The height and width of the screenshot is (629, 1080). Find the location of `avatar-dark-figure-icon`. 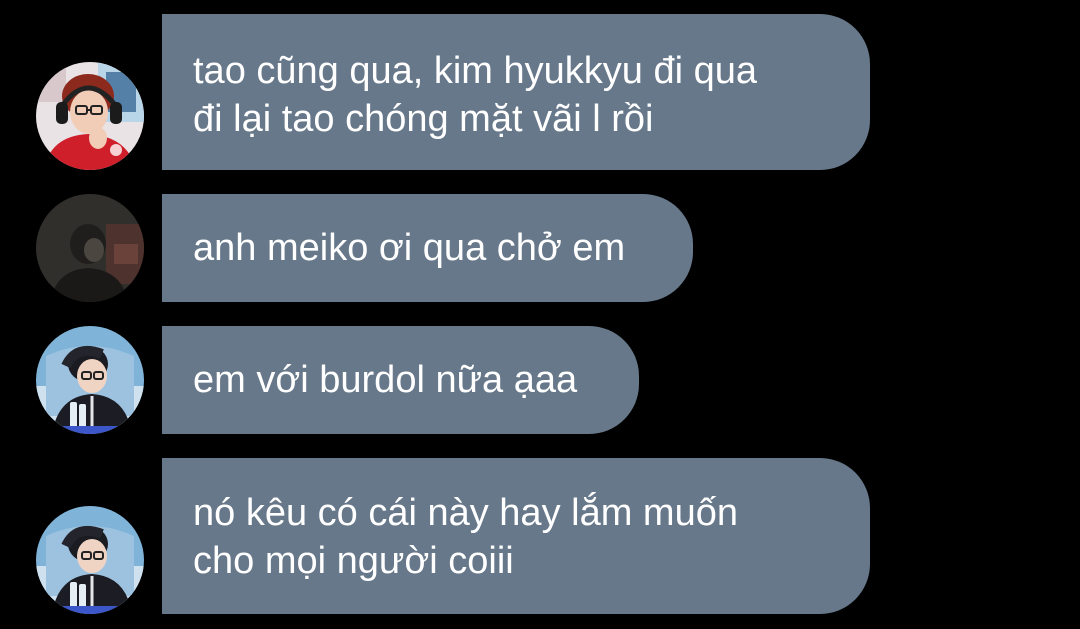

avatar-dark-figure-icon is located at coordinates (90, 248).